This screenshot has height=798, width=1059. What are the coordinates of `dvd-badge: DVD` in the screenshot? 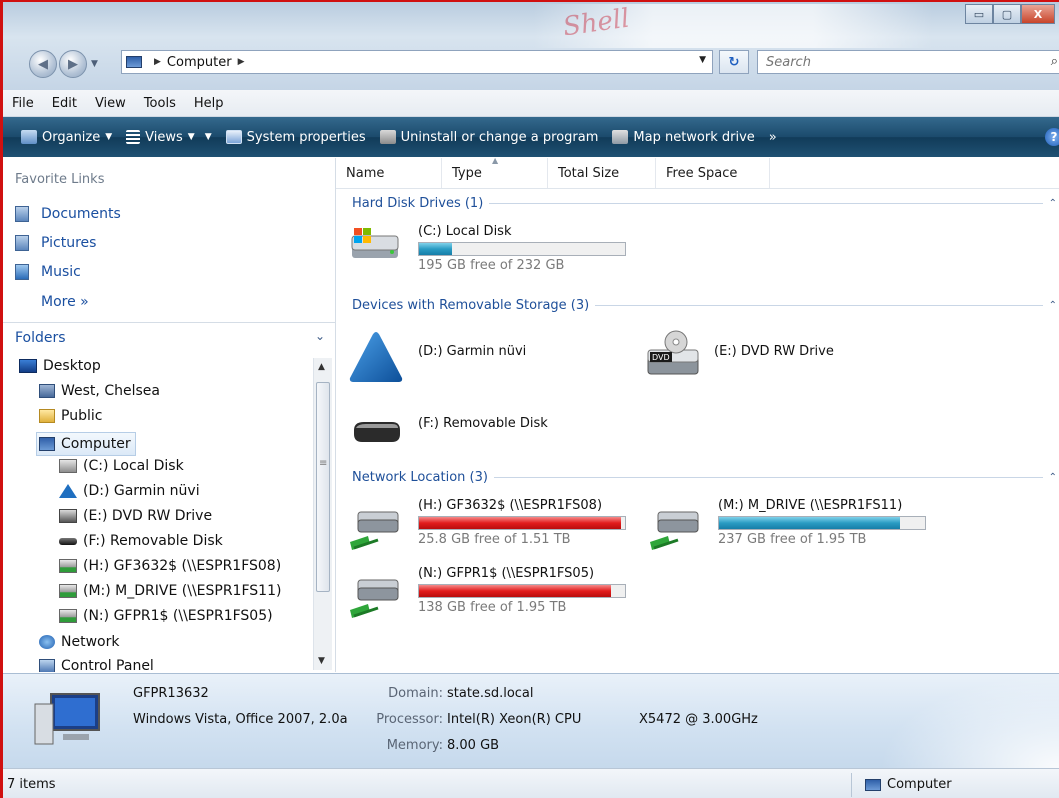 It's located at (661, 357).